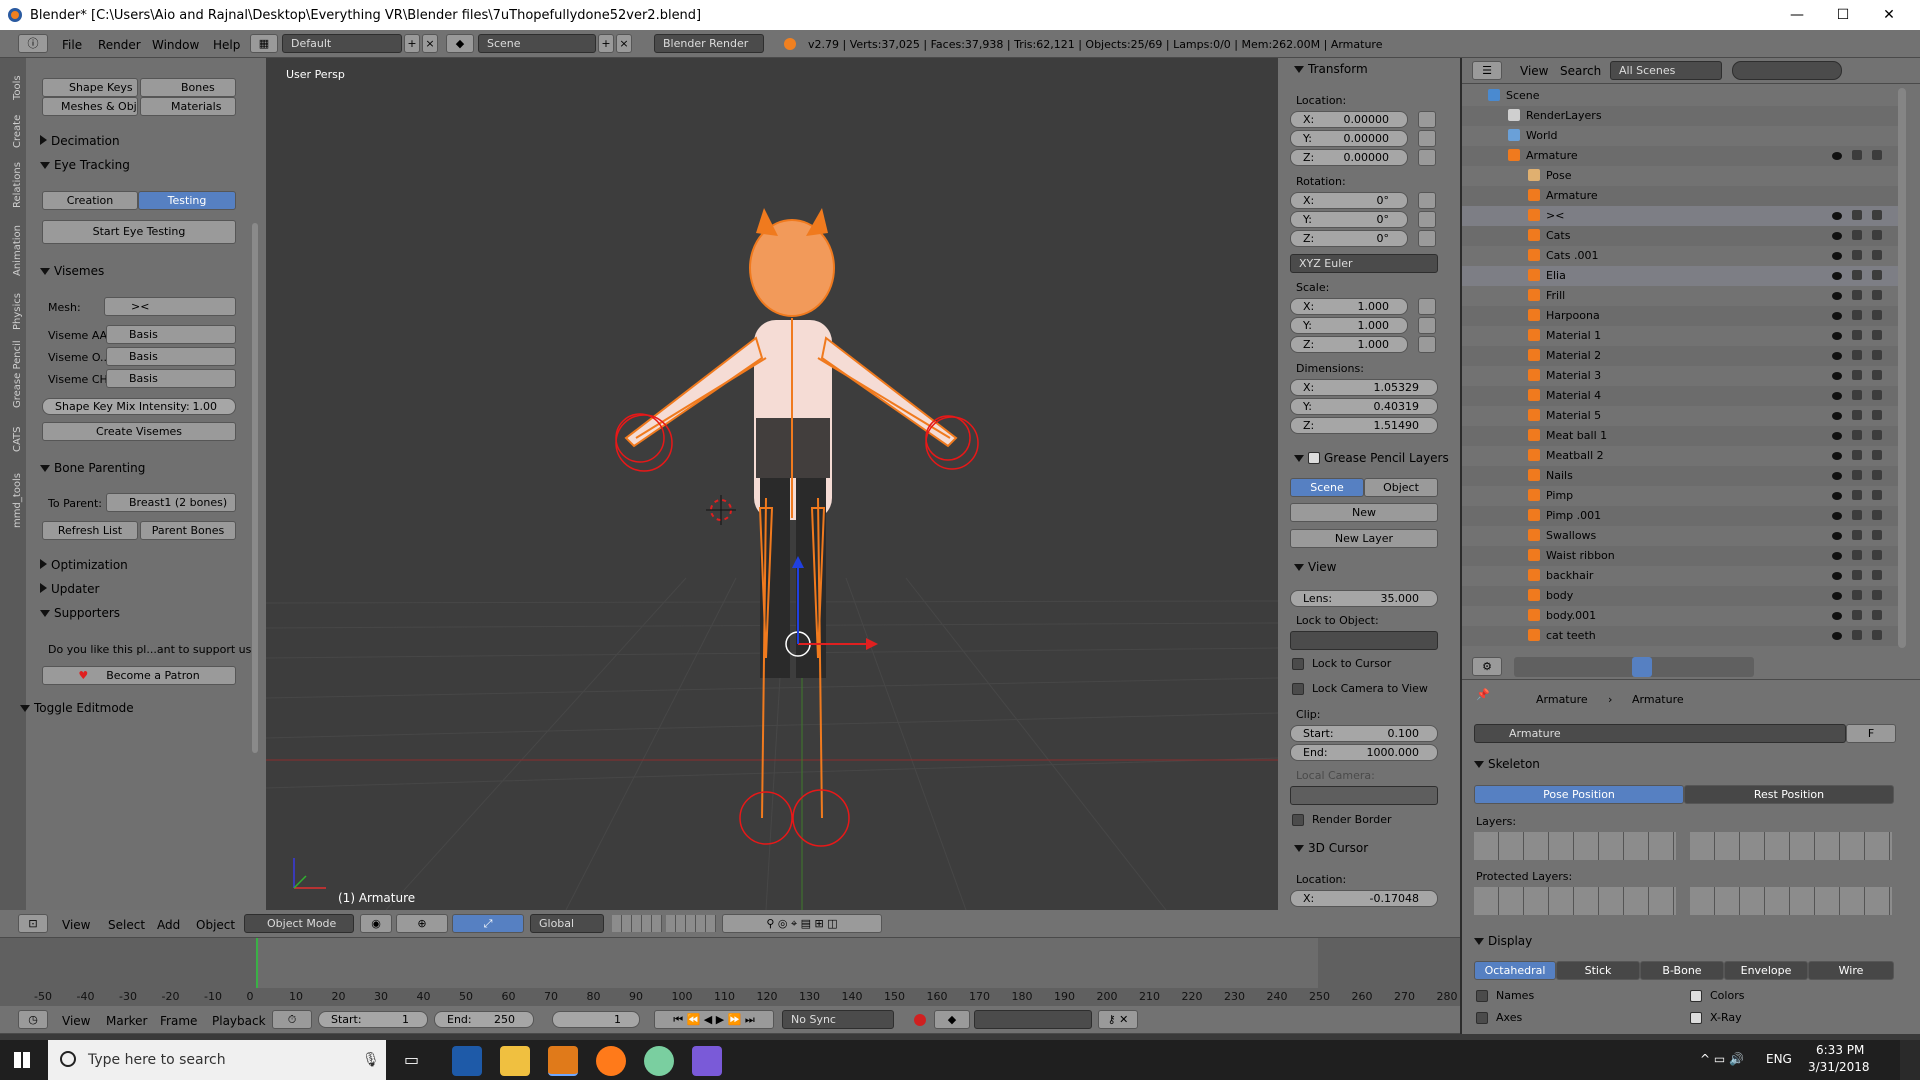  Describe the element at coordinates (1427, 306) in the screenshot. I see `lock-scale-x-icon` at that location.